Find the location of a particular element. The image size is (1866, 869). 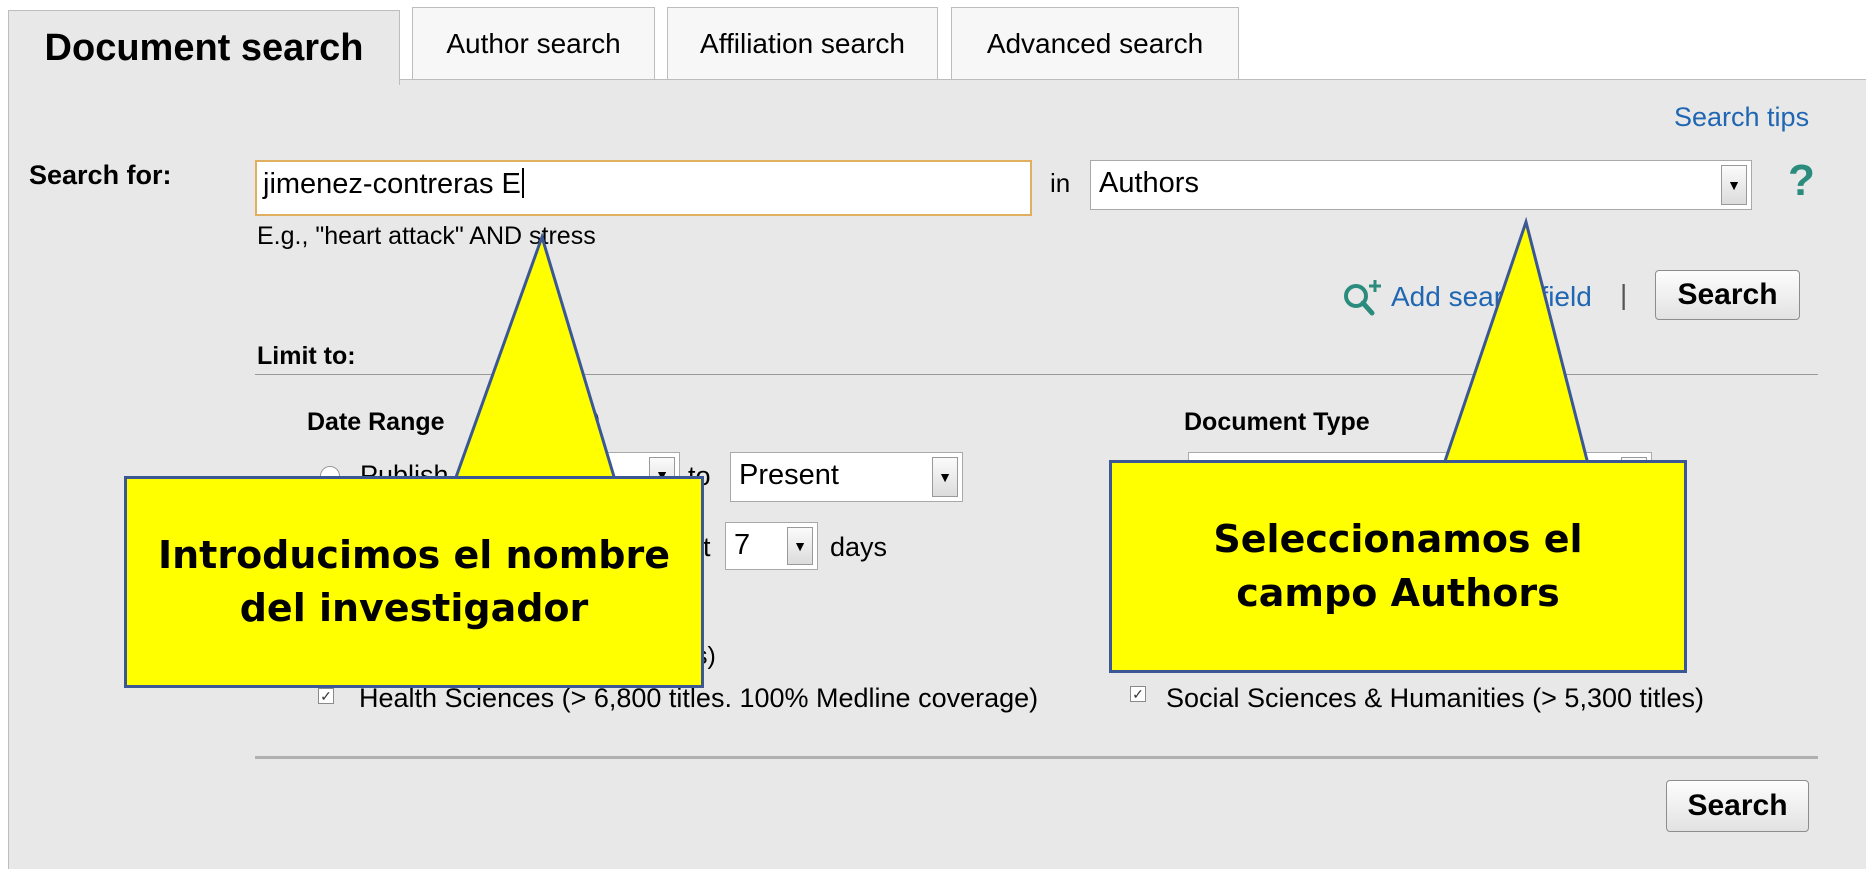

last-days-value: 7 is located at coordinates (742, 545).